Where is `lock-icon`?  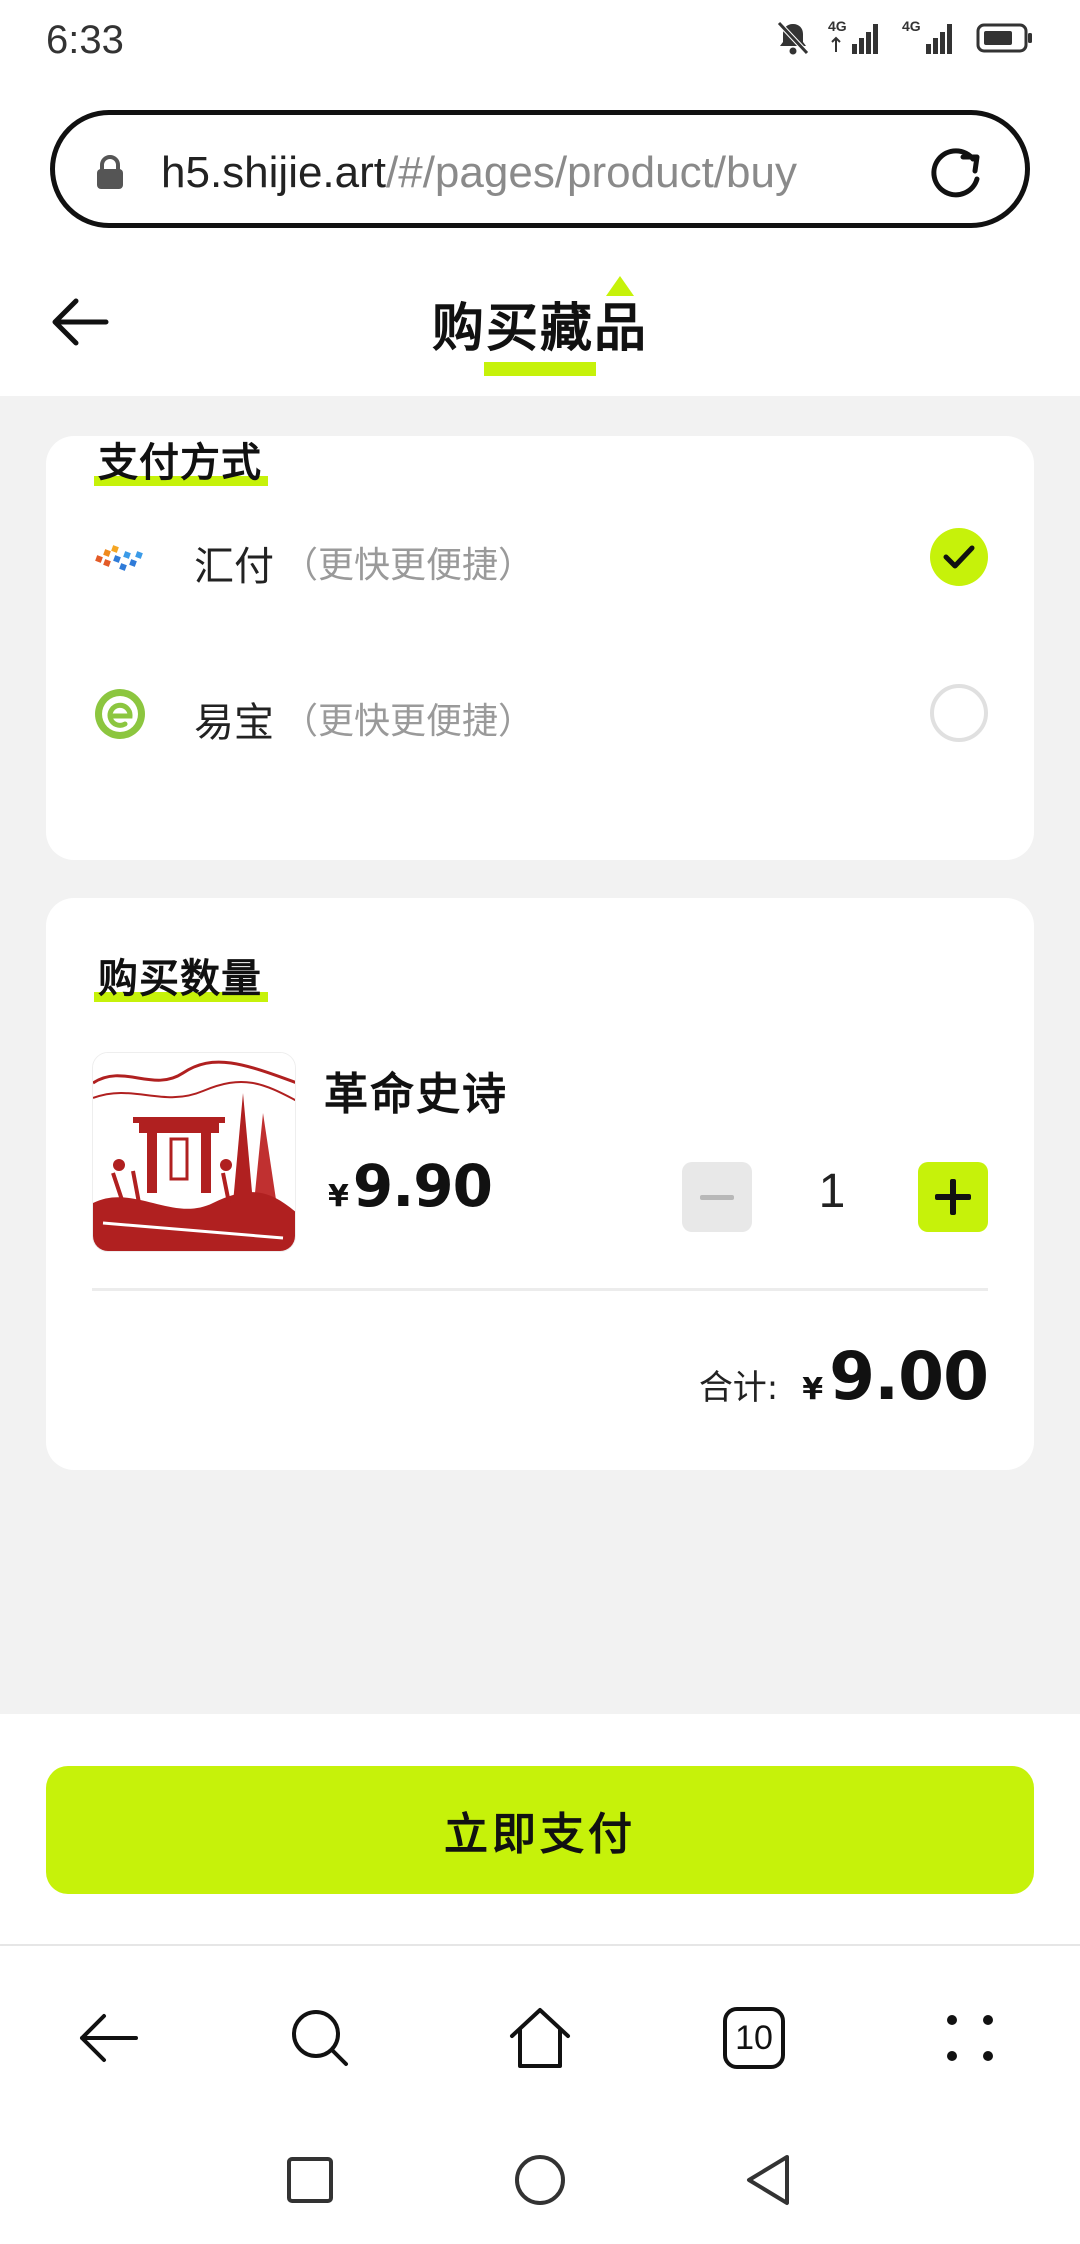 lock-icon is located at coordinates (110, 172).